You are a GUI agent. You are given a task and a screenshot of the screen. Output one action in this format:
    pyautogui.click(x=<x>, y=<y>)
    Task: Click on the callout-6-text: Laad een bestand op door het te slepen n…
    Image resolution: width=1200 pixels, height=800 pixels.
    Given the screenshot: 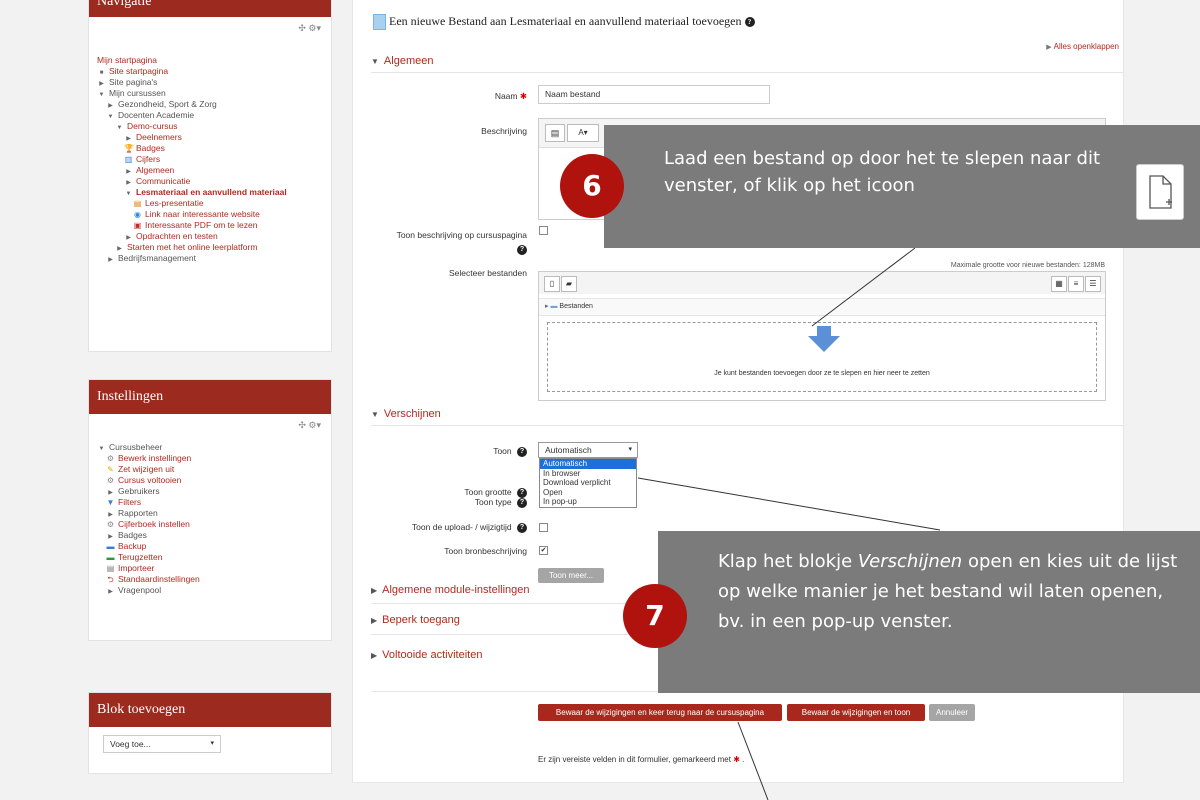 What is the action you would take?
    pyautogui.click(x=882, y=172)
    